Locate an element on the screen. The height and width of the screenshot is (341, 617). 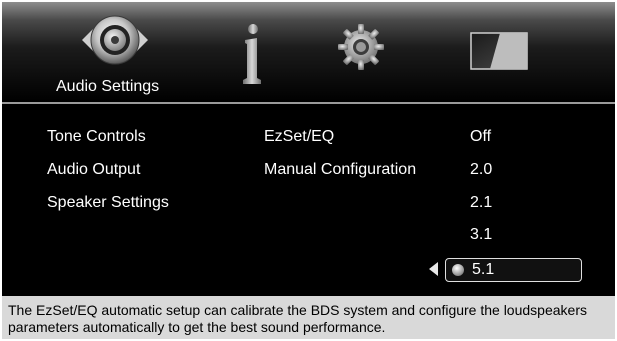
speaker-icon is located at coordinates (115, 40).